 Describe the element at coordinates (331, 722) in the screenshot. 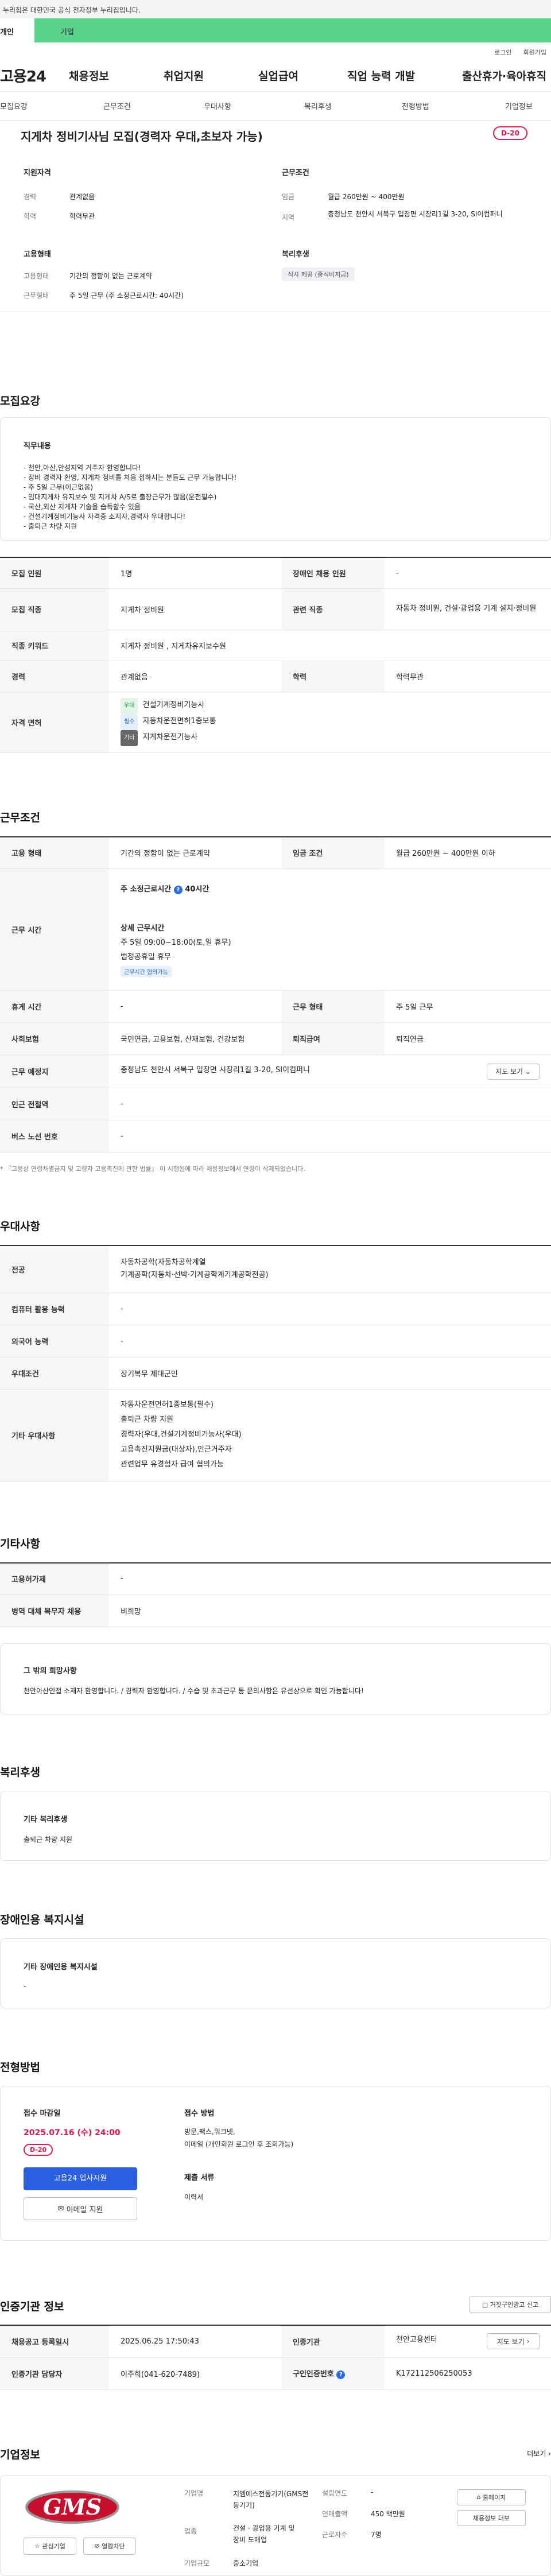

I see `license-item: 필수 자동차운전면허1종보통` at that location.